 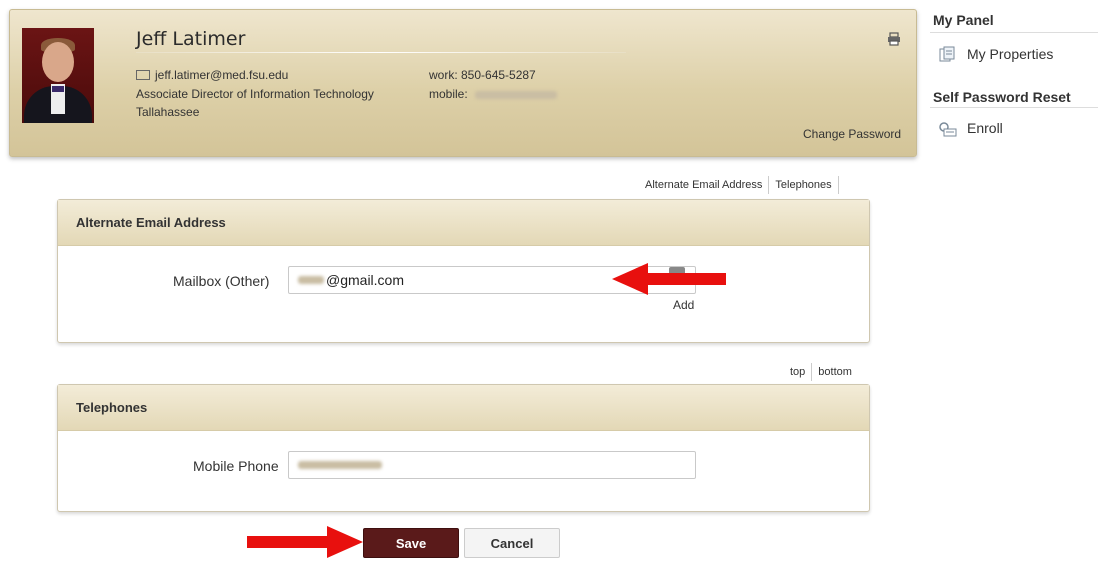 What do you see at coordinates (835, 372) in the screenshot?
I see `anchor-bottom-link: bottom` at bounding box center [835, 372].